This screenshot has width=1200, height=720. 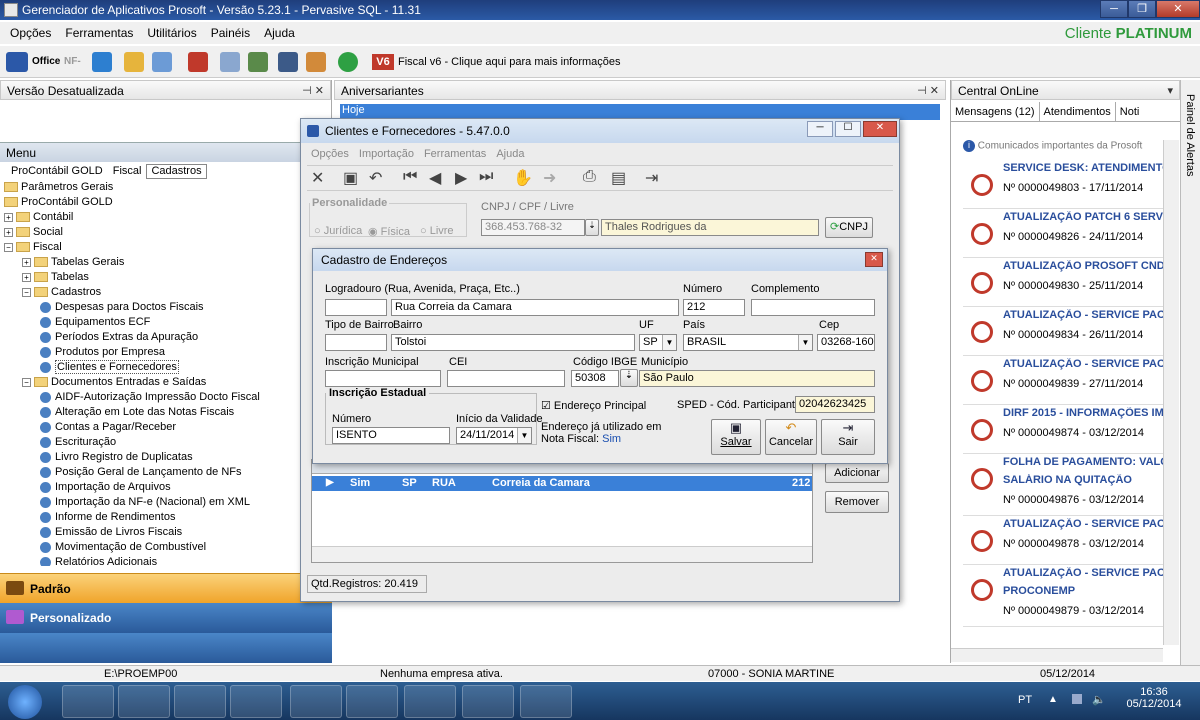 What do you see at coordinates (714, 307) in the screenshot?
I see `numero-field: 212` at bounding box center [714, 307].